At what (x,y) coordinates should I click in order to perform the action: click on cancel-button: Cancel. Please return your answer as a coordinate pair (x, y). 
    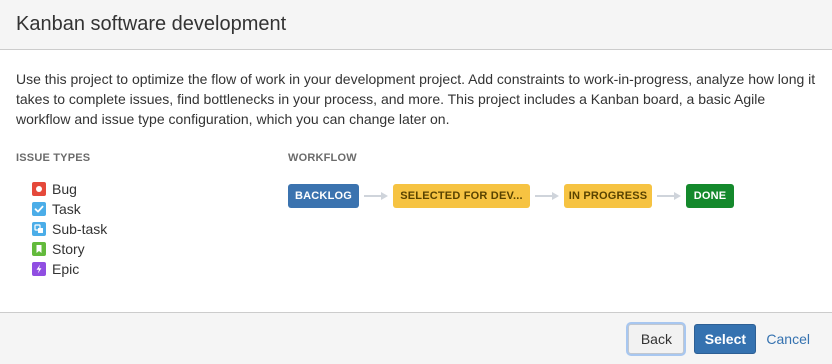
    Looking at the image, I should click on (788, 339).